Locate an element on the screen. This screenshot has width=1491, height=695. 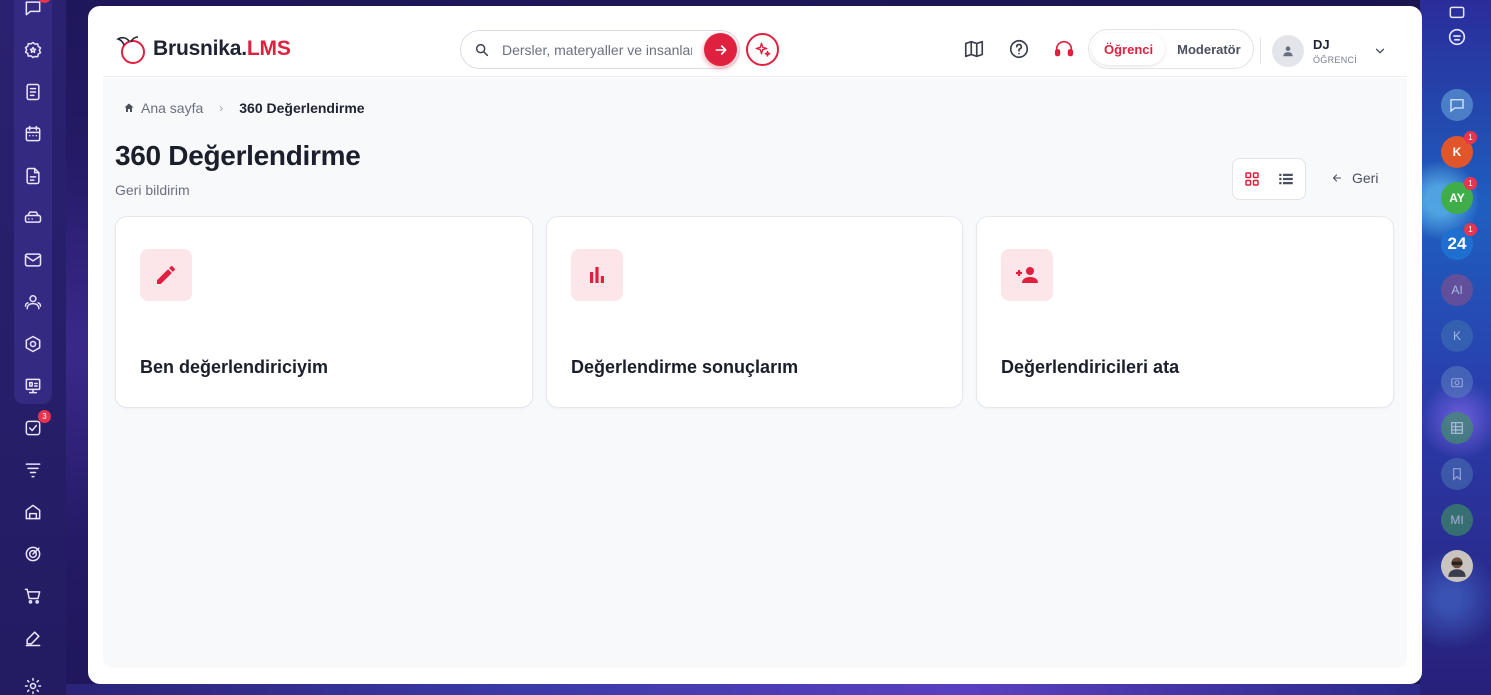
user-menu: DJ ÖĞRENCİ is located at coordinates (1323, 51).